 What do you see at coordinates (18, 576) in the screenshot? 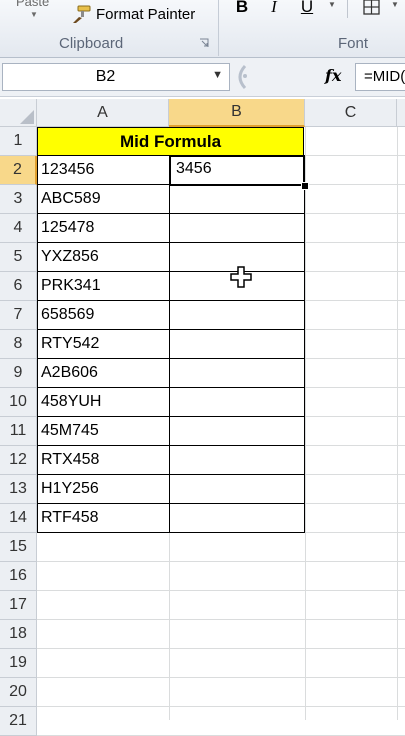
I see `row-header-16: 16` at bounding box center [18, 576].